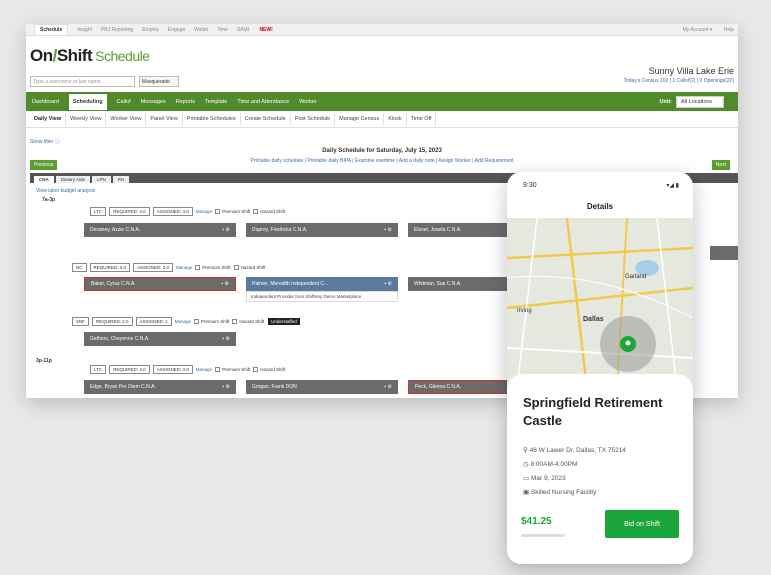 The width and height of the screenshot is (771, 575). I want to click on signal-battery-icon: ▾◢ ▮, so click(672, 186).